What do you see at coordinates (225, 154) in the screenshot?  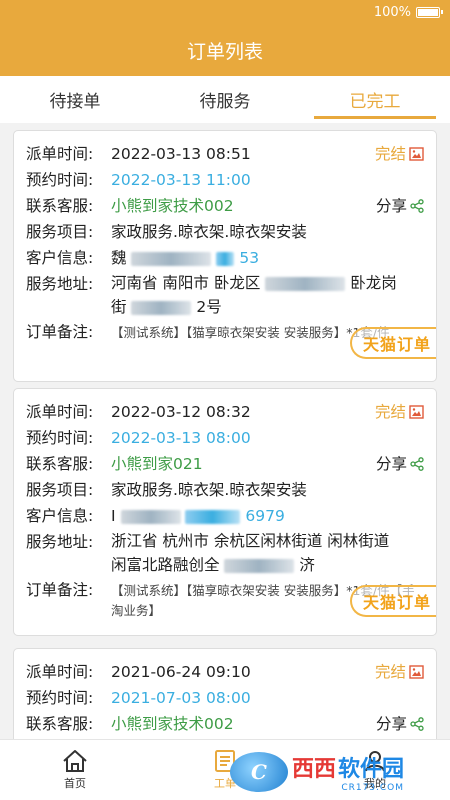 I see `dispatch-time-row: 派单时间: 2022-03-13 08:51 完结` at bounding box center [225, 154].